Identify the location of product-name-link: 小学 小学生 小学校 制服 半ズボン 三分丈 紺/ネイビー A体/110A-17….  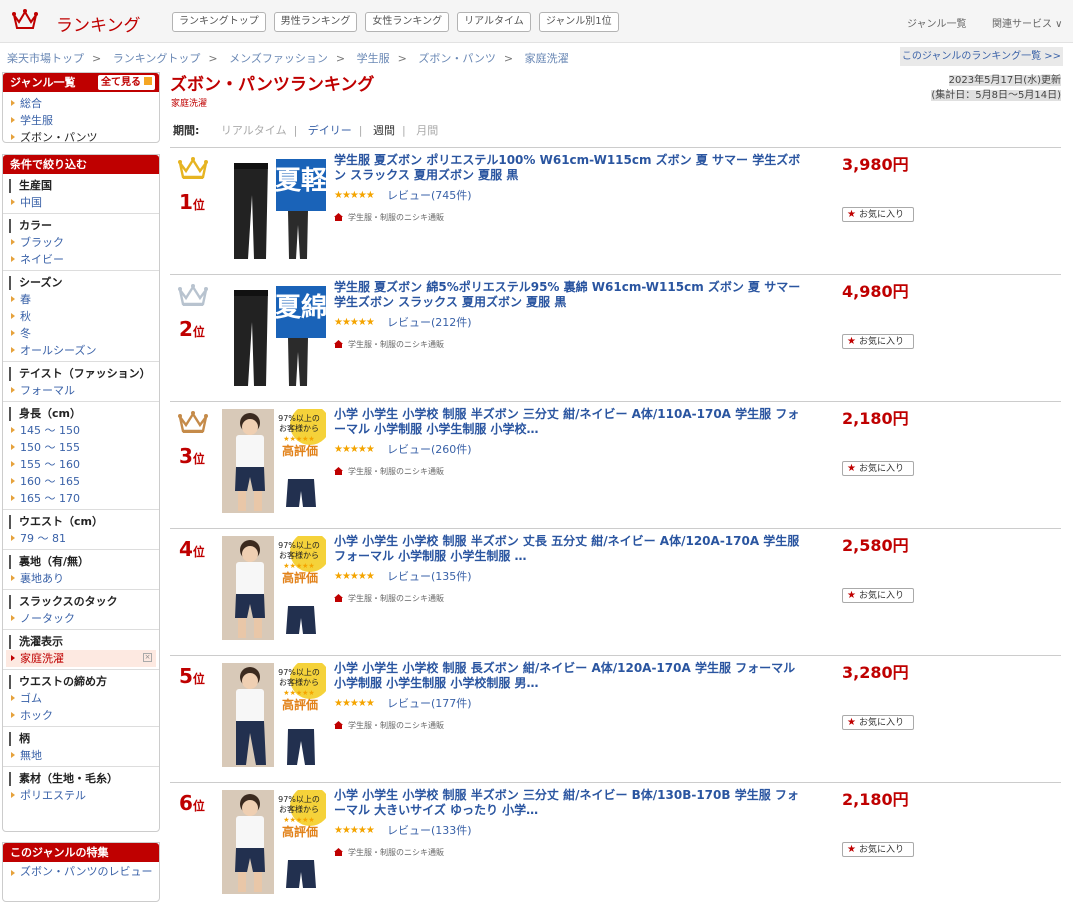
(569, 422).